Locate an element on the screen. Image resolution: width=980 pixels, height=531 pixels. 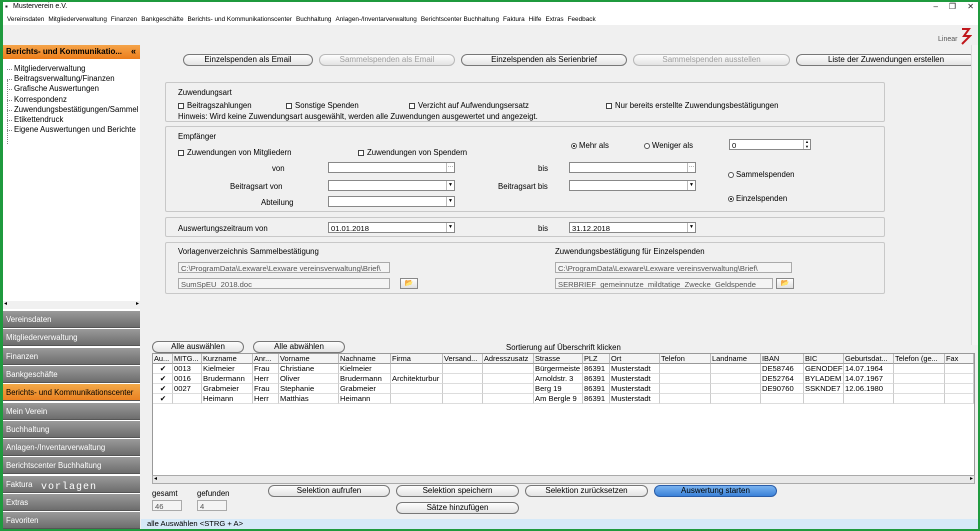
mitglieder-checkbox: Zuwendungen von Mitgliedern is located at coordinates (234, 152).